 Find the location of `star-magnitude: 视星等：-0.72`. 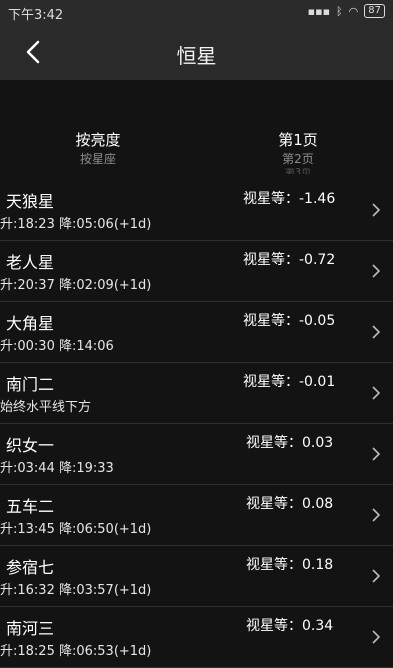

star-magnitude: 视星等：-0.72 is located at coordinates (289, 260).